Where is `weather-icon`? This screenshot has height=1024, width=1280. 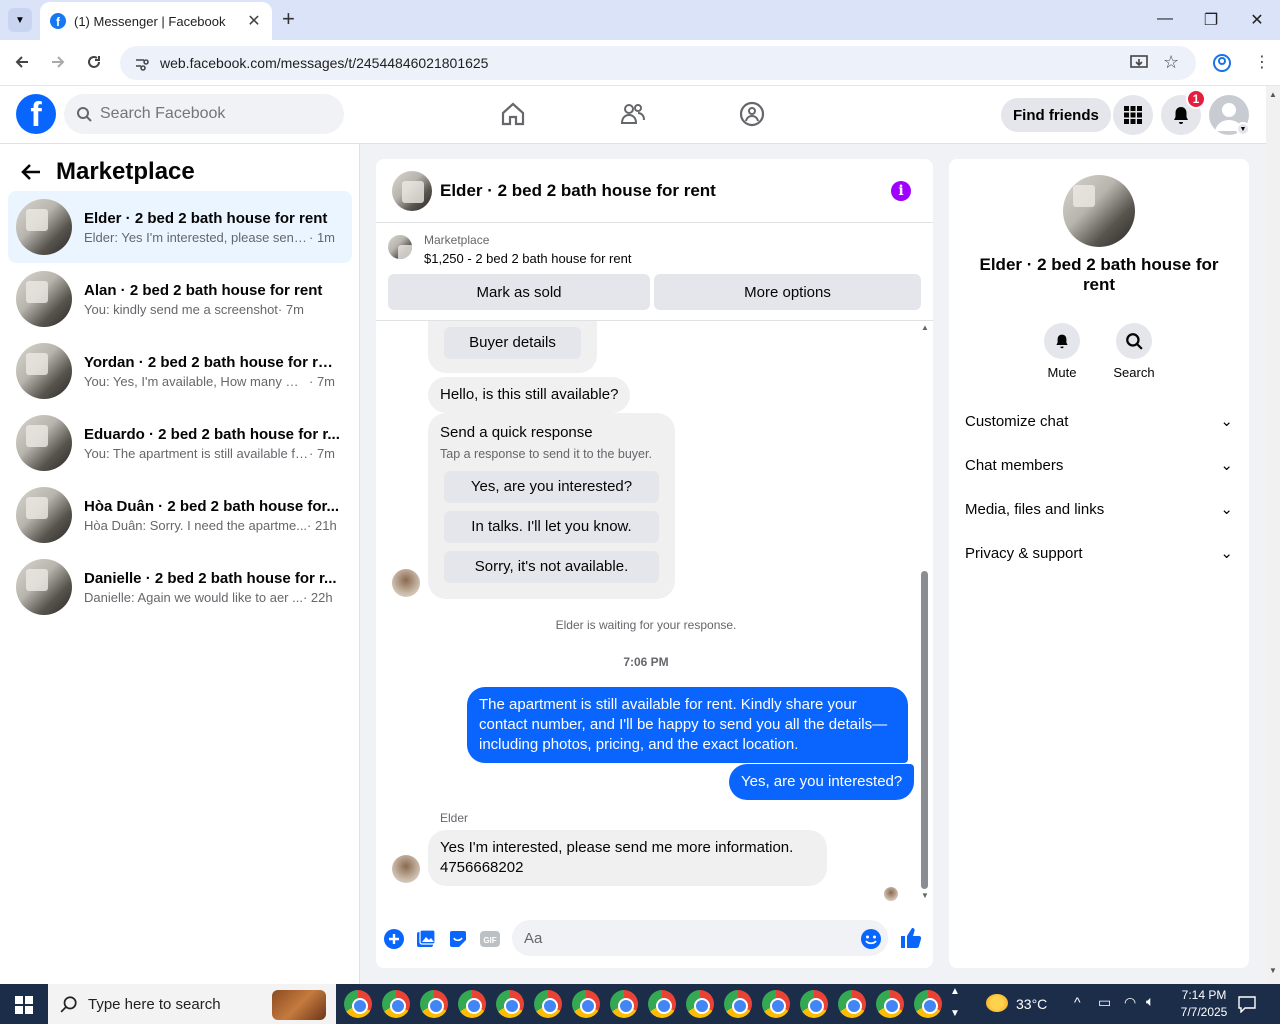 weather-icon is located at coordinates (997, 1003).